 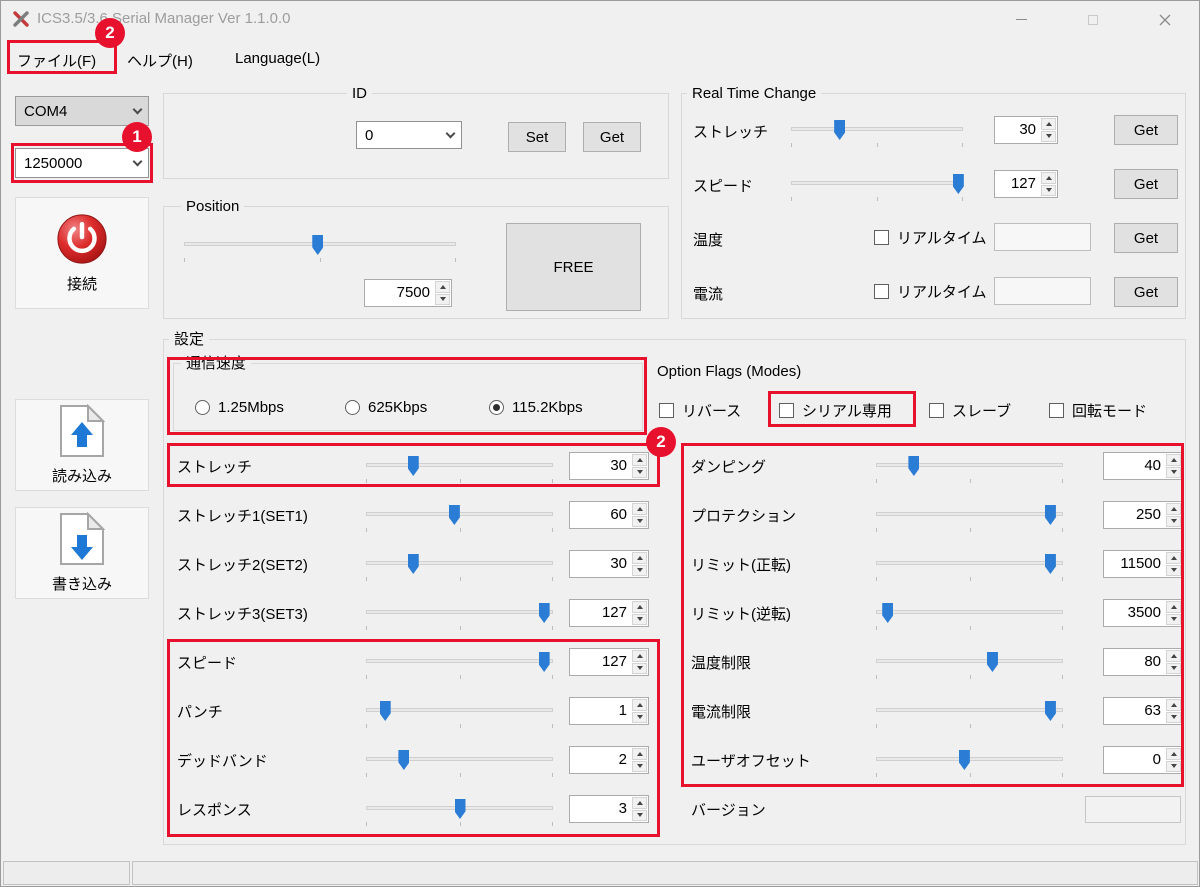 What do you see at coordinates (835, 410) in the screenshot?
I see `checkbox-serial-only: シリアル専用` at bounding box center [835, 410].